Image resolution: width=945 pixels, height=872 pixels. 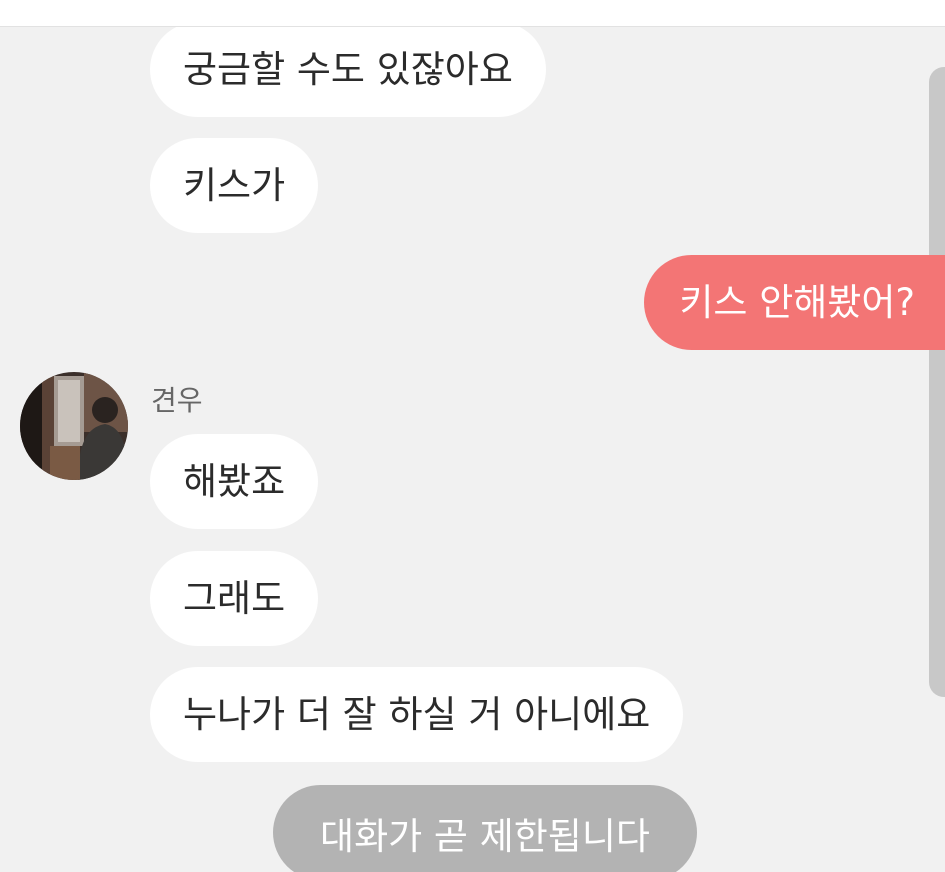 I want to click on message-bubble-incoming: 키스가, so click(x=234, y=185).